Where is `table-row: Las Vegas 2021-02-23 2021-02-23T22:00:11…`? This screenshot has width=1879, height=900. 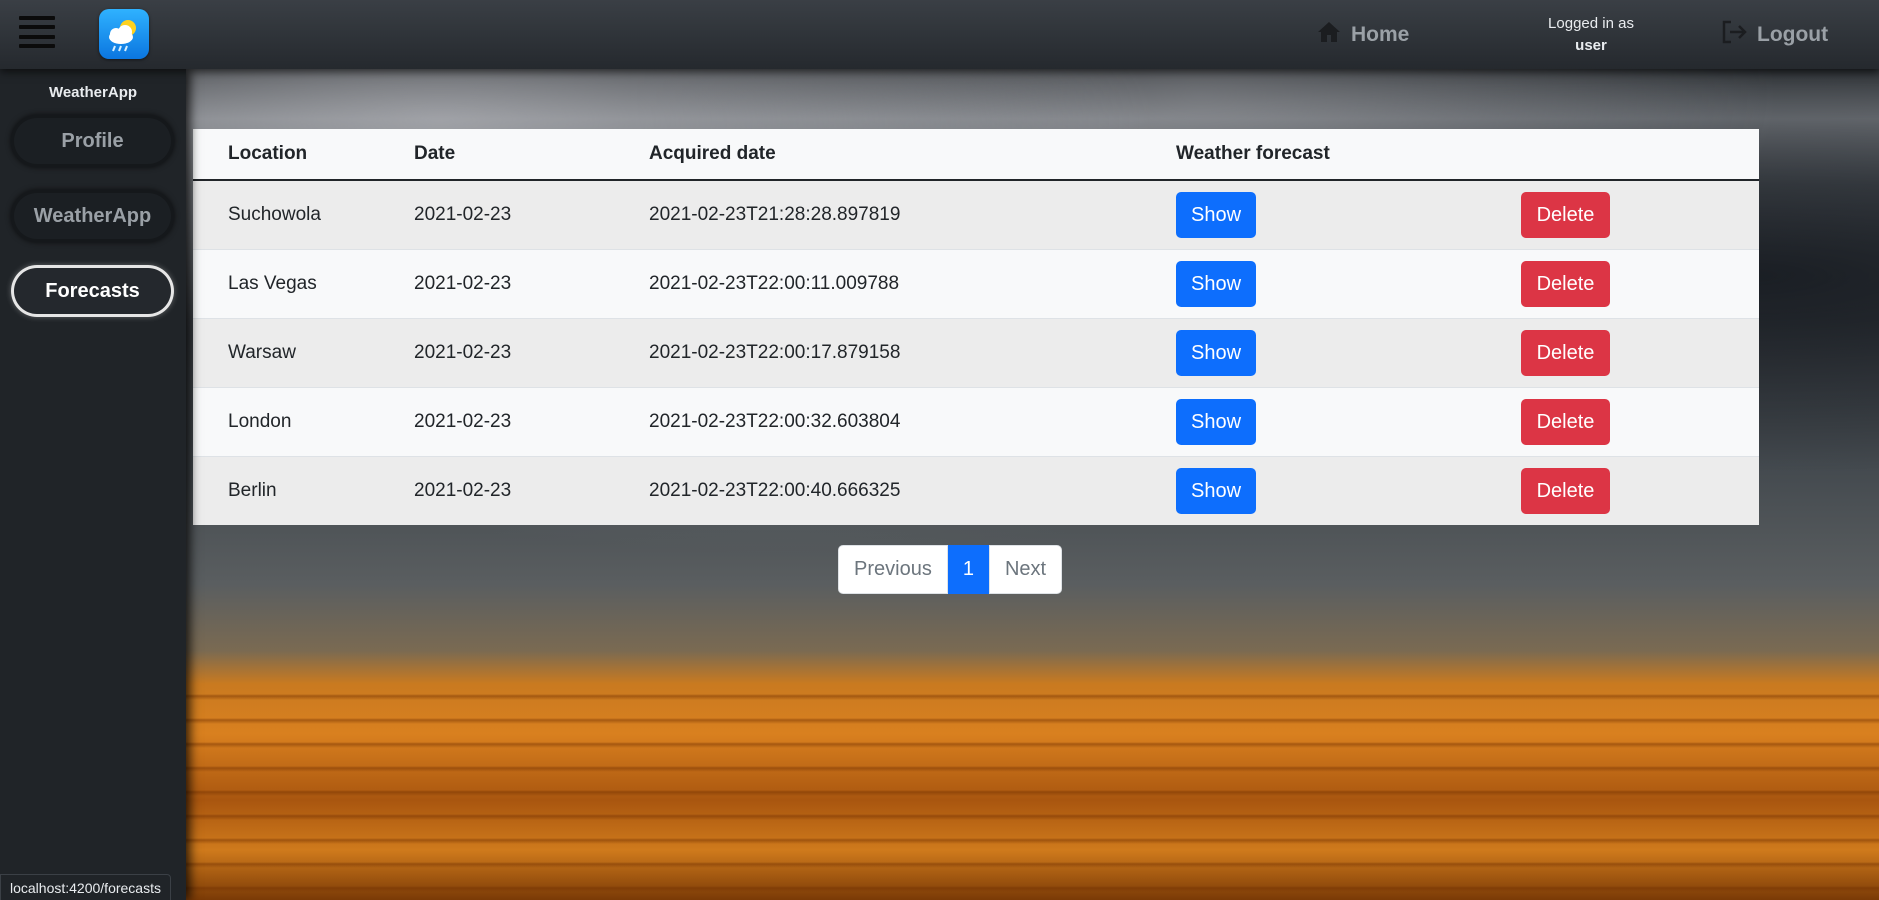
table-row: Las Vegas 2021-02-23 2021-02-23T22:00:11… is located at coordinates (976, 284).